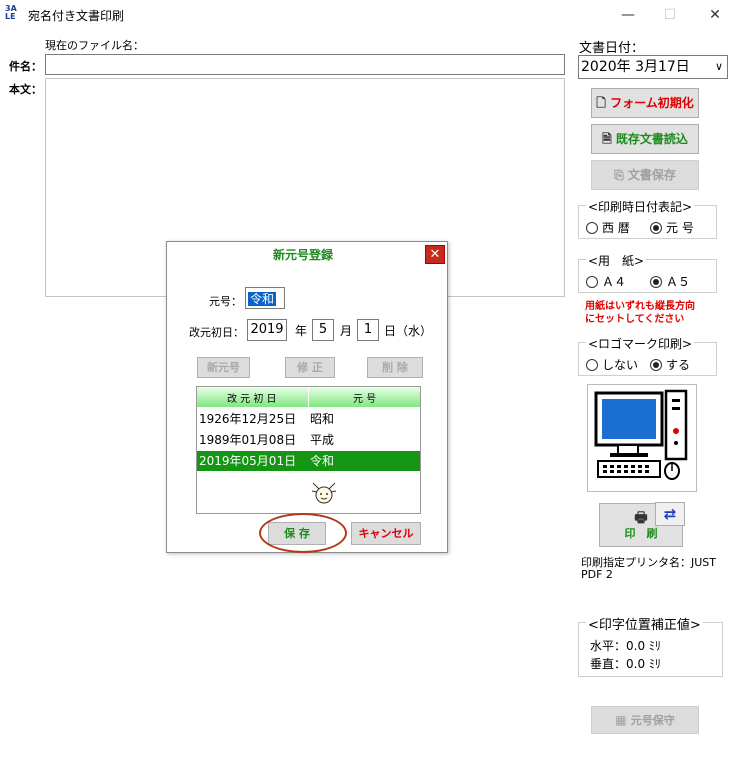  I want to click on print-offset-title: <印字位置補正値>, so click(644, 623).